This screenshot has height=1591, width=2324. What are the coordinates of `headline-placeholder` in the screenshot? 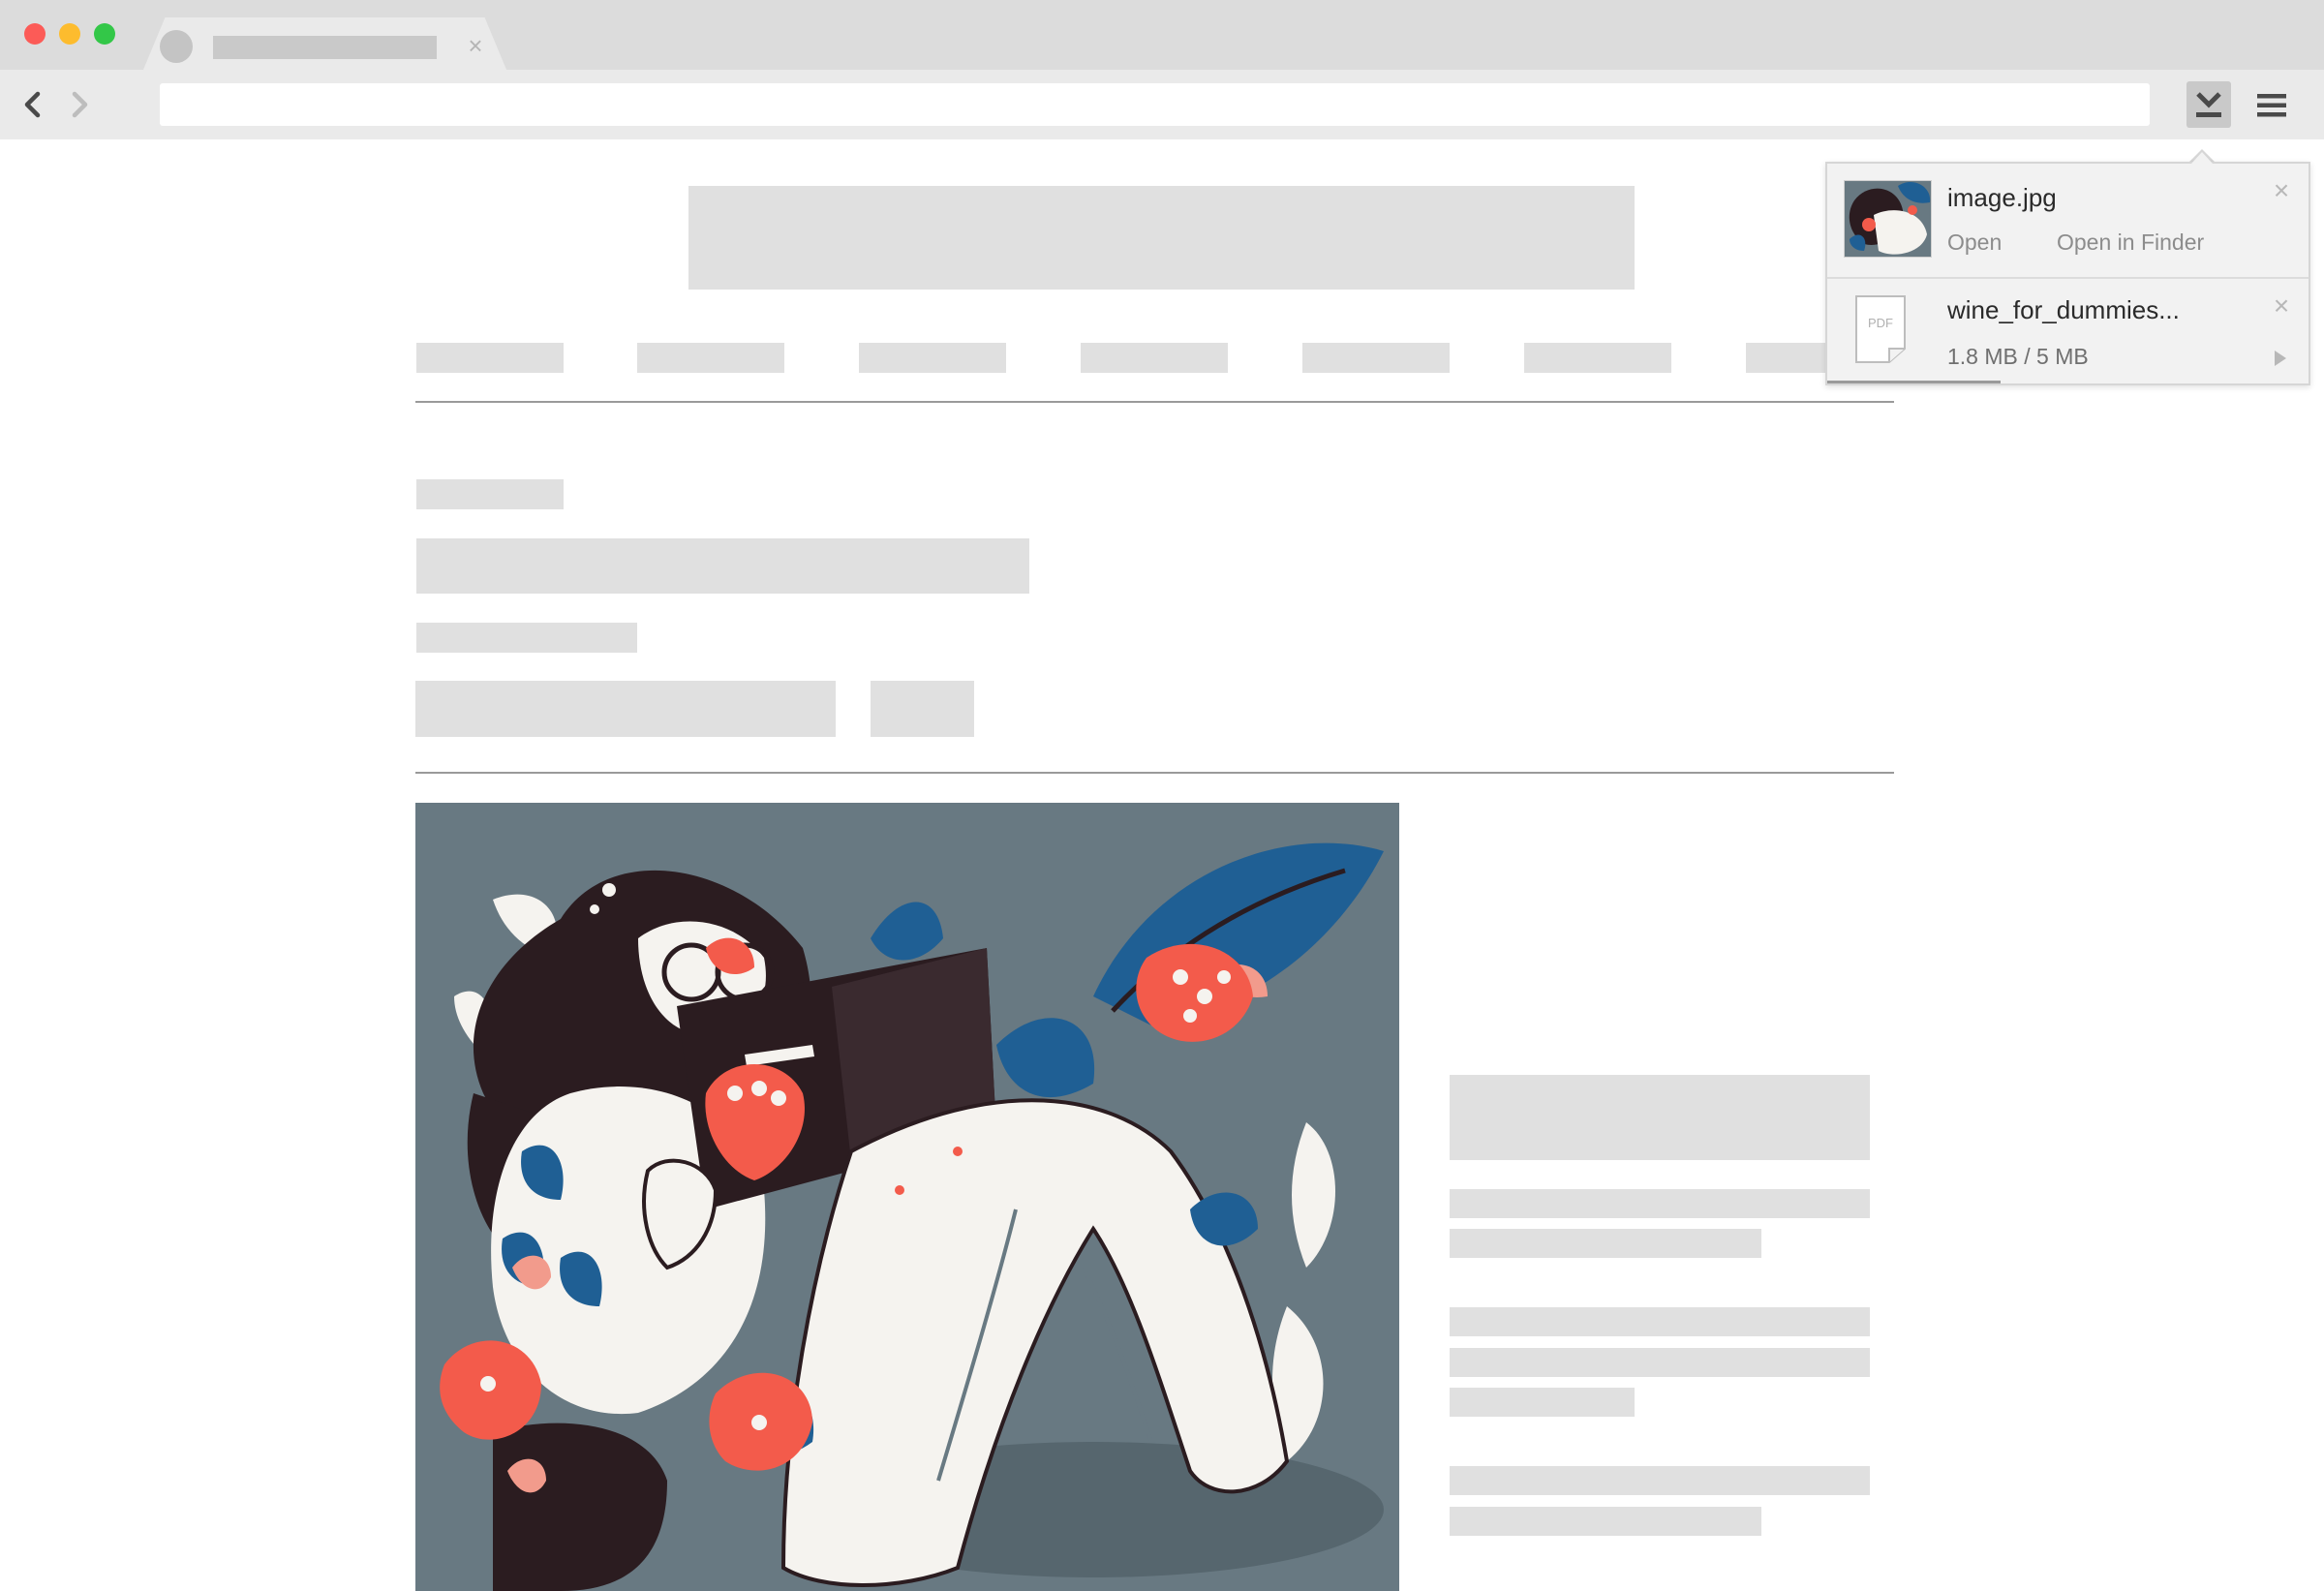 It's located at (722, 566).